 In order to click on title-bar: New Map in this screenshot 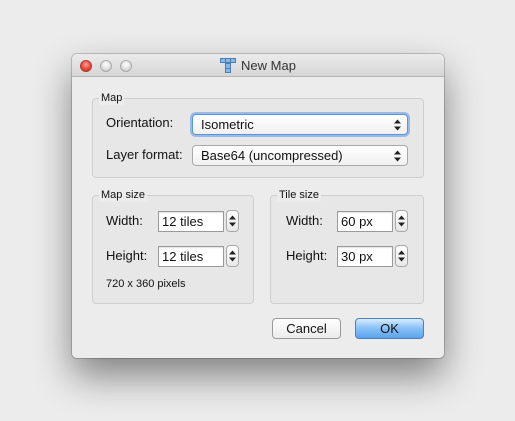, I will do `click(258, 65)`.